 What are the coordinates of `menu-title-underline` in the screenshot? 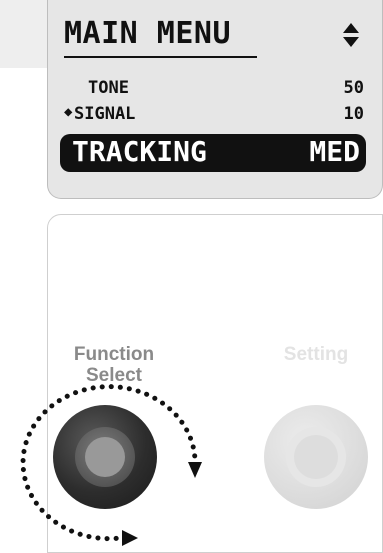 It's located at (160, 57).